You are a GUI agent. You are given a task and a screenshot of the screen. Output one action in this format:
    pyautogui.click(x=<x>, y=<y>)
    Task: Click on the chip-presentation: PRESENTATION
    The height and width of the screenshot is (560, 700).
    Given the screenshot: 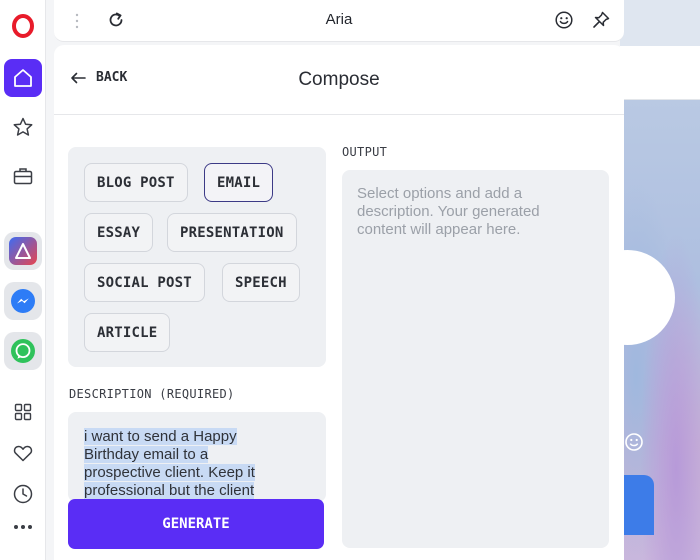 What is the action you would take?
    pyautogui.click(x=232, y=232)
    